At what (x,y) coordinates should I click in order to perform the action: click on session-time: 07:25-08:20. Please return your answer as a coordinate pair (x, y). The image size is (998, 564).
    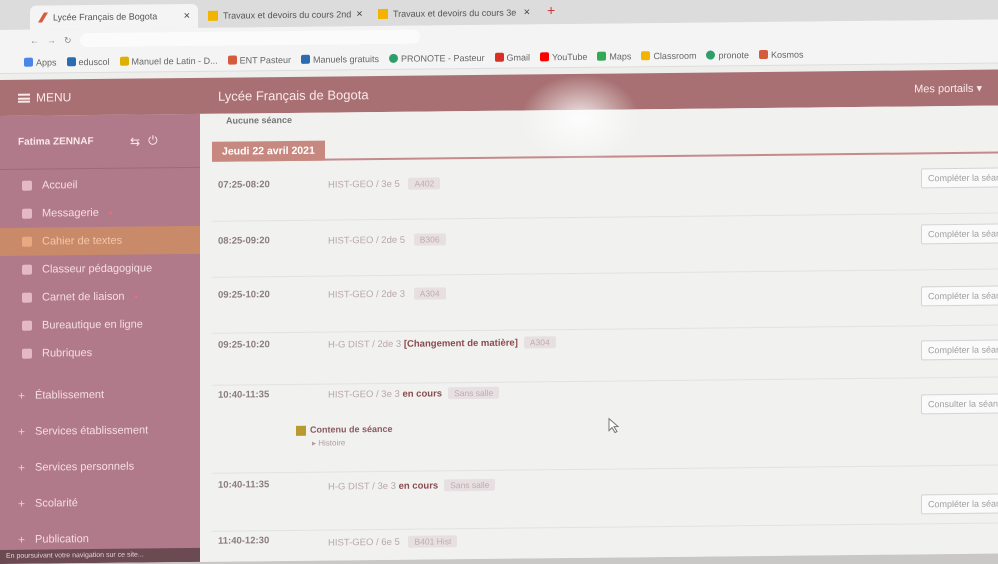
    Looking at the image, I should click on (244, 185).